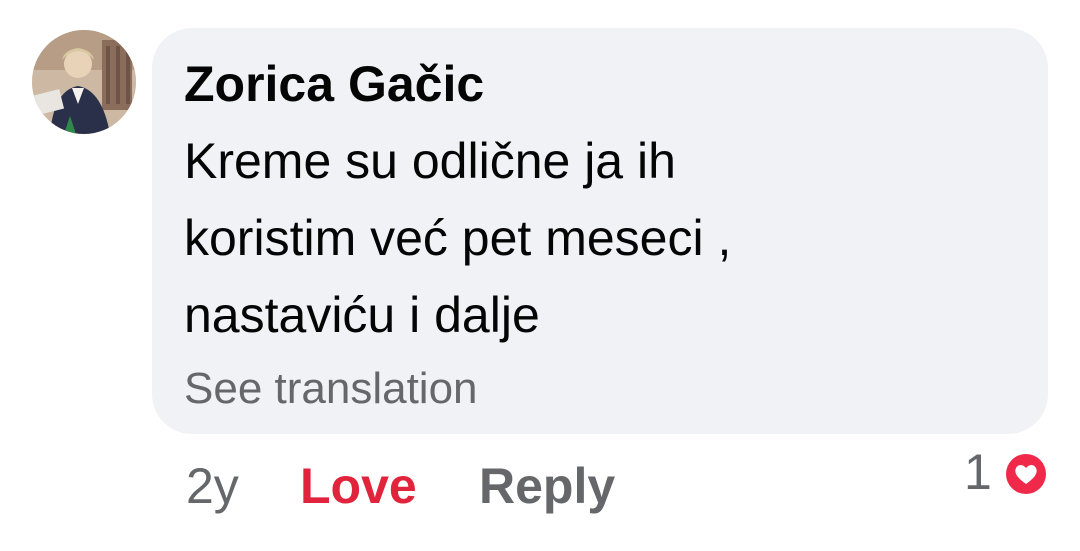 The width and height of the screenshot is (1080, 551). Describe the element at coordinates (362, 315) in the screenshot. I see `comment-text-line-3: nastaviću i dalje` at that location.